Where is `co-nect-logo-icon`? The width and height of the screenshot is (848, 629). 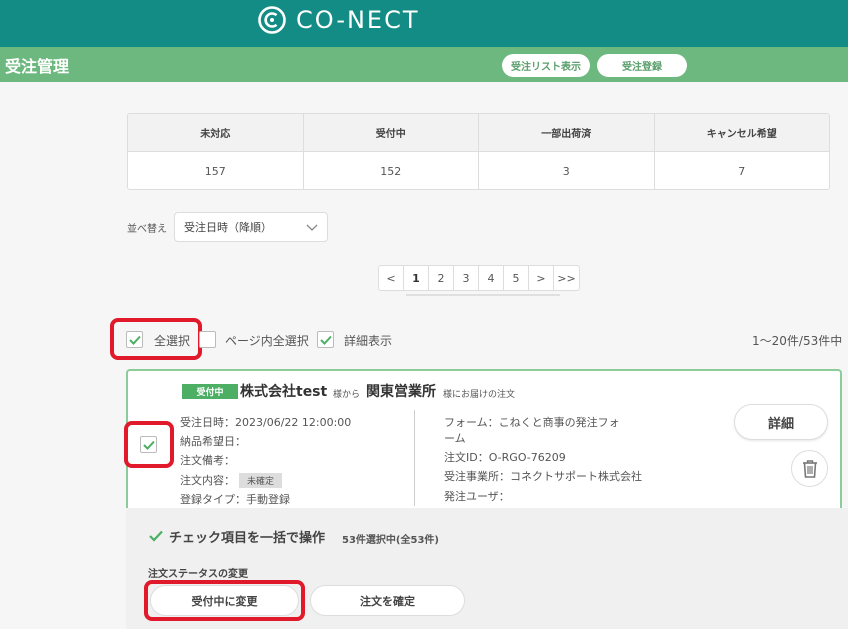
co-nect-logo-icon is located at coordinates (272, 20).